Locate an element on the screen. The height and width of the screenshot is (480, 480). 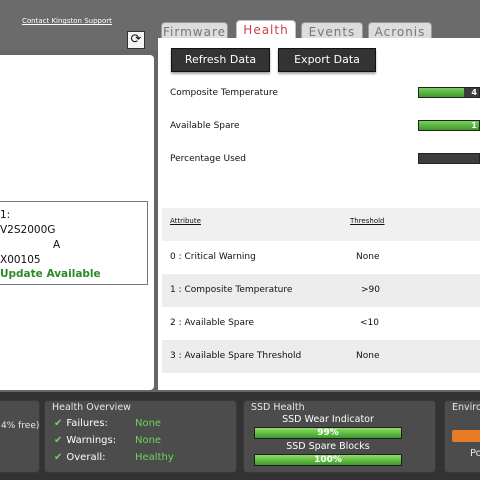
capacity-free-text: 4% free) is located at coordinates (20, 426).